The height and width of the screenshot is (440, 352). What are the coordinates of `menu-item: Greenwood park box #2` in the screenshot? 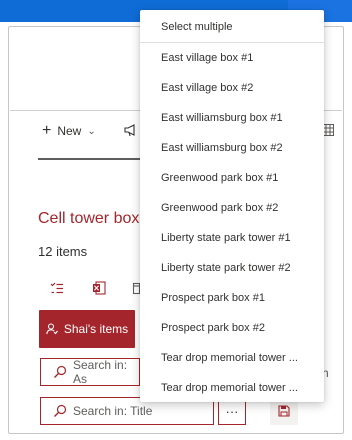 It's located at (232, 208).